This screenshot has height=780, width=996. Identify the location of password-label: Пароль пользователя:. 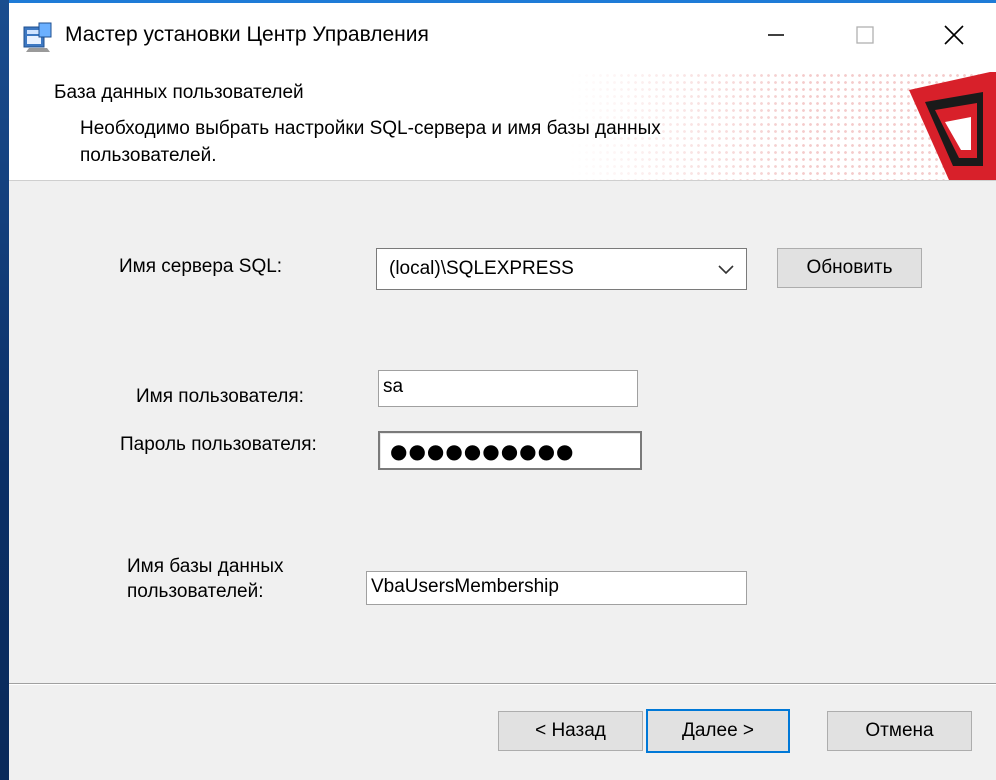
(218, 444).